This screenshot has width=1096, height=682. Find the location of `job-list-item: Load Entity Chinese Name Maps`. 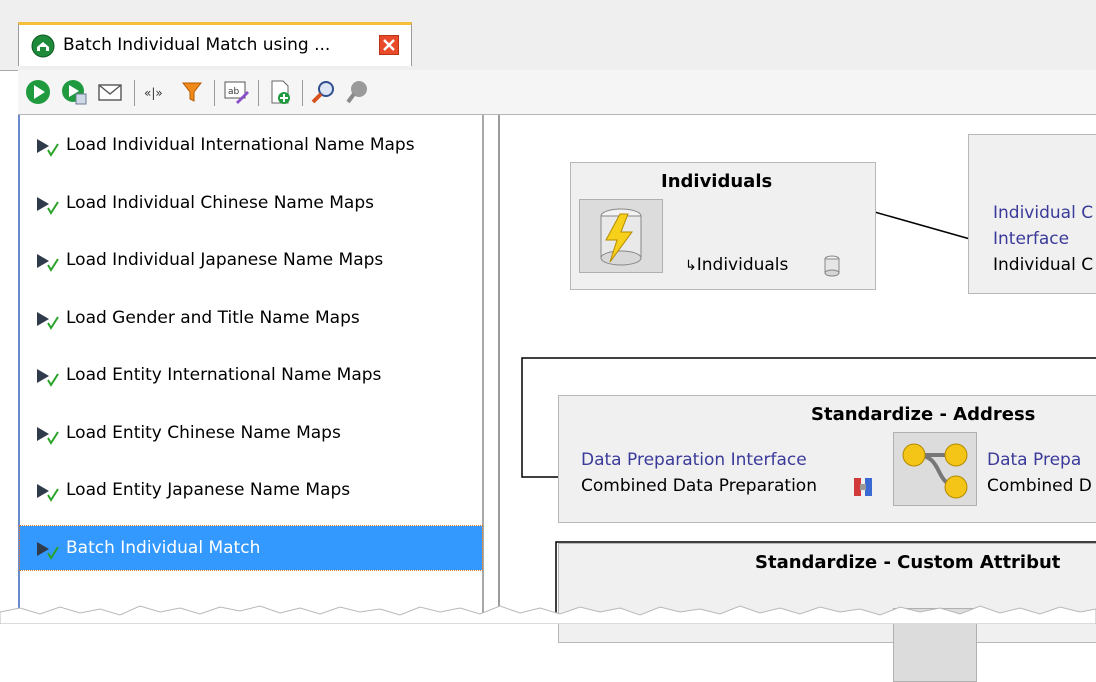

job-list-item: Load Entity Chinese Name Maps is located at coordinates (251, 433).